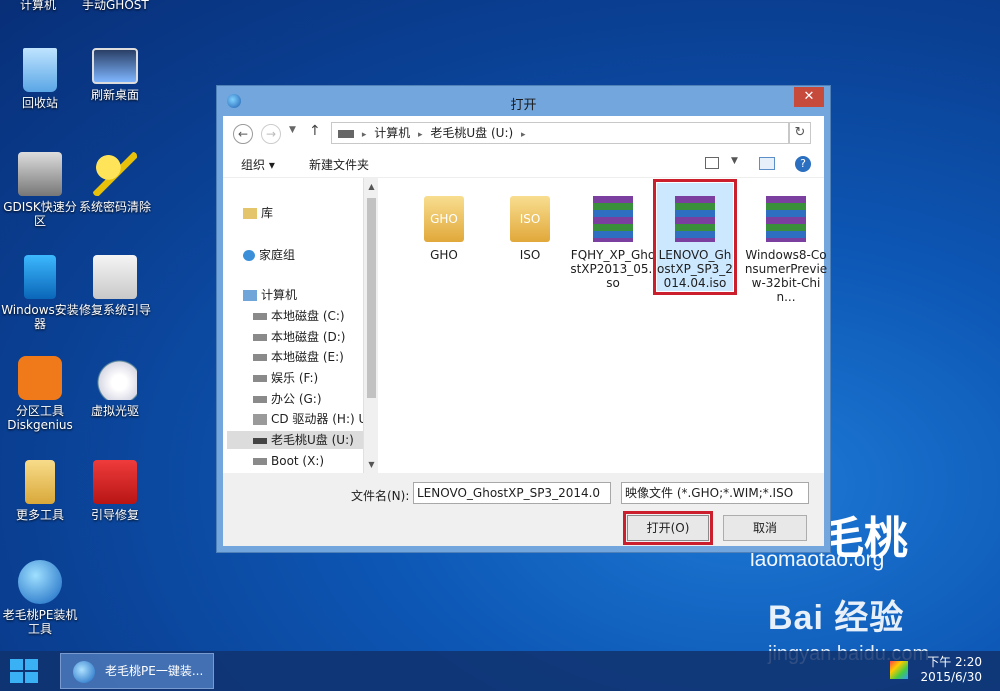  I want to click on file-item-iso: FQHY_XP_GhostXP2013_05.iso, so click(613, 243).